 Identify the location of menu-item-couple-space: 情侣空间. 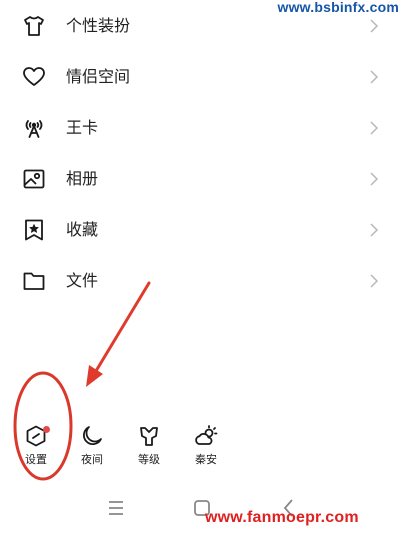
(202, 77).